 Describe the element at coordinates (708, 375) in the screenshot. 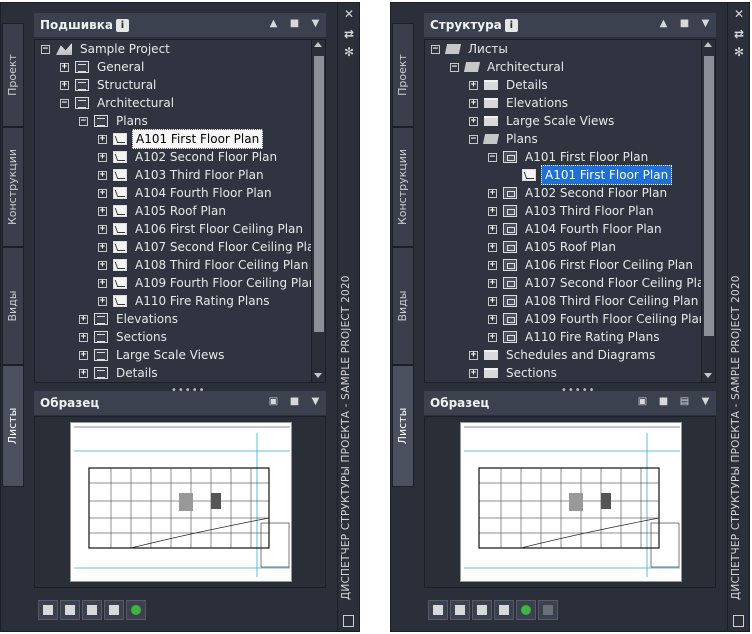

I see `scroll-down-icon` at that location.